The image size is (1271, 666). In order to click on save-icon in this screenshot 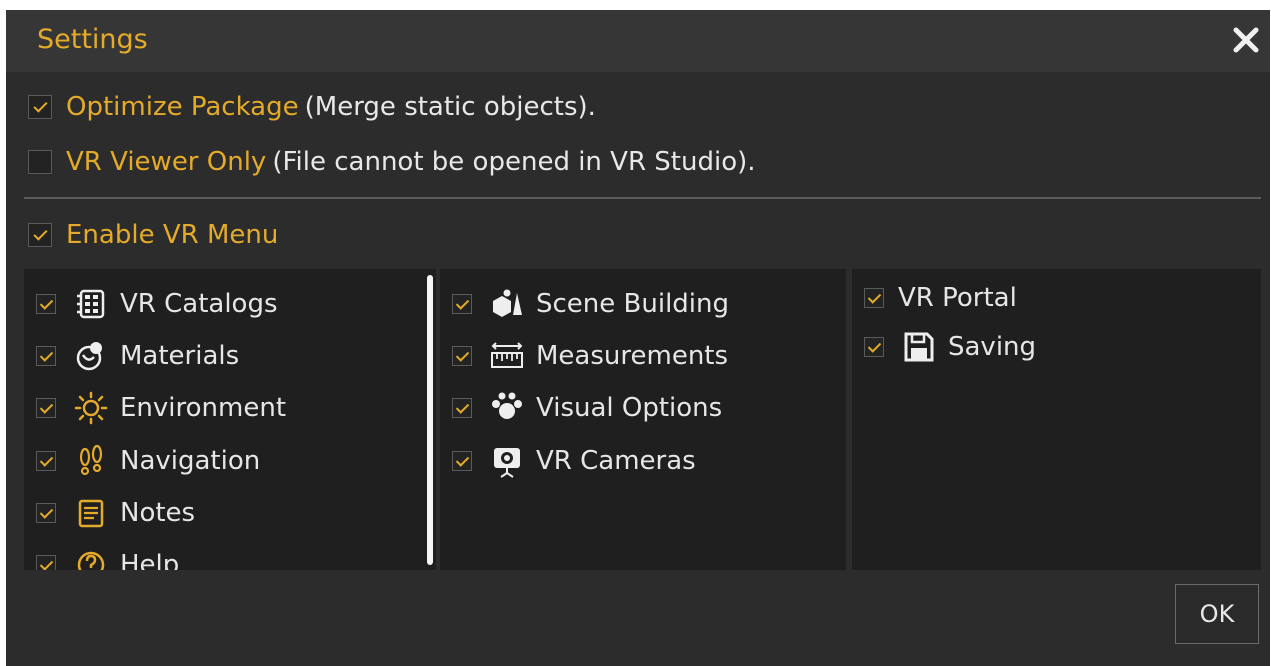, I will do `click(919, 347)`.